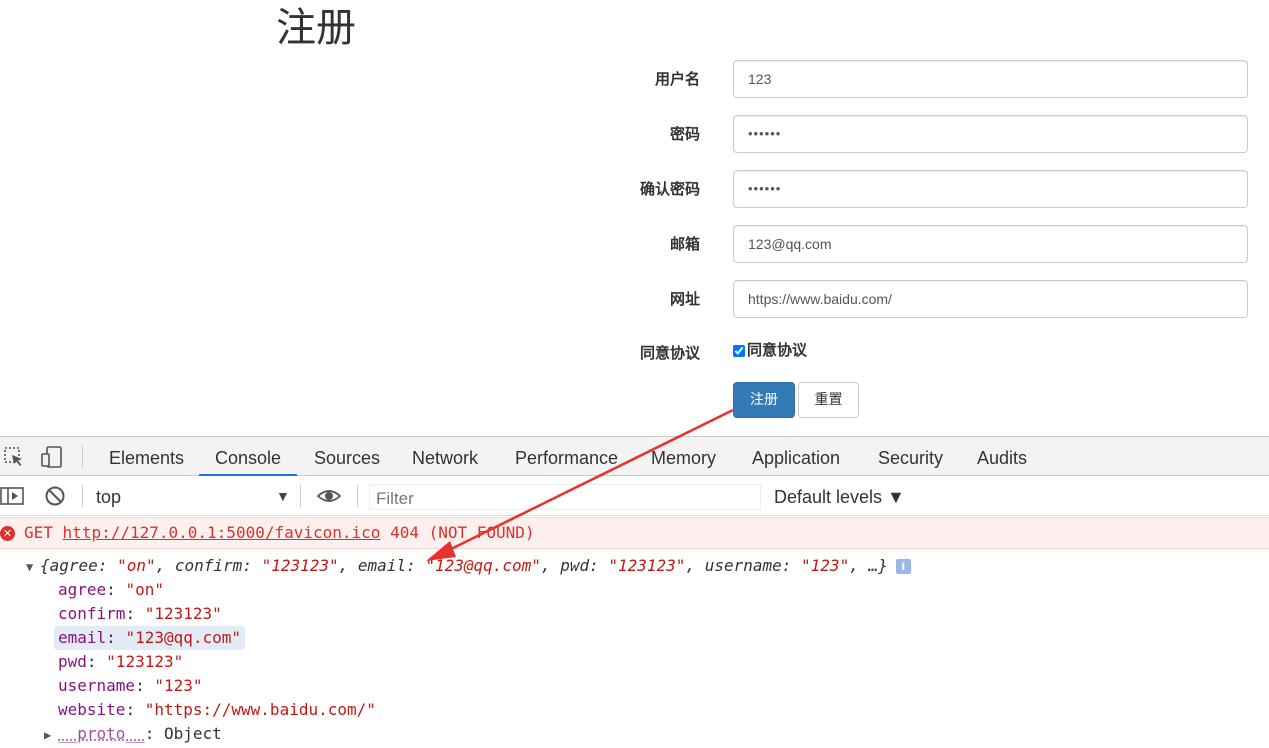 The image size is (1269, 748). What do you see at coordinates (903, 566) in the screenshot?
I see `info-icon: i` at bounding box center [903, 566].